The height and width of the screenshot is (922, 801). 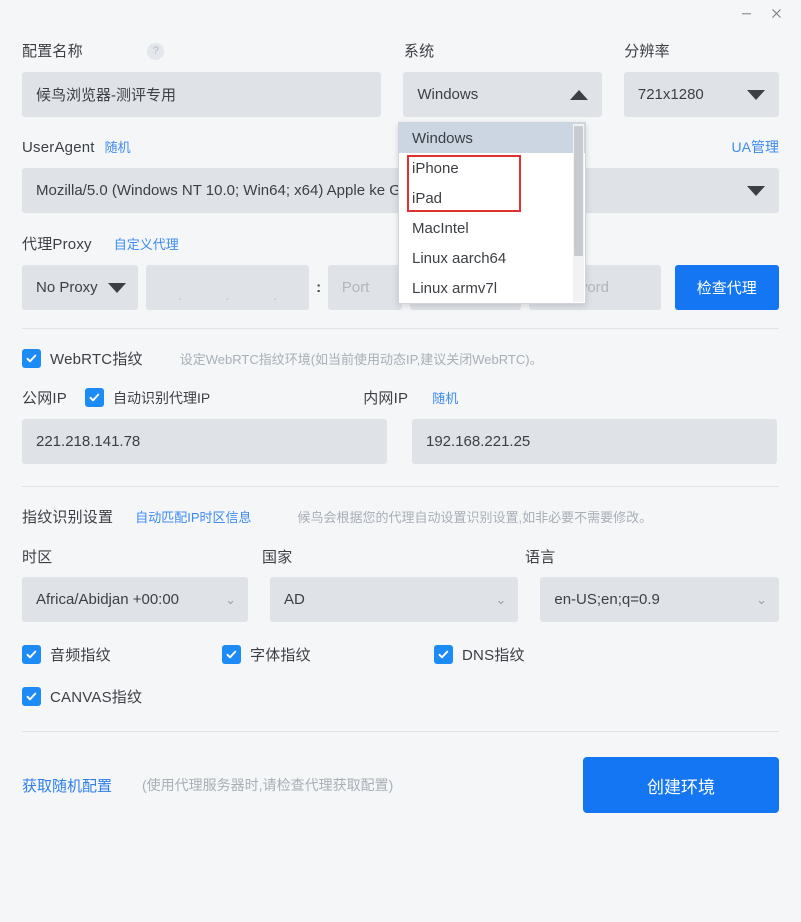 What do you see at coordinates (328, 654) in the screenshot?
I see `font-fingerprint-item: 字体指纹` at bounding box center [328, 654].